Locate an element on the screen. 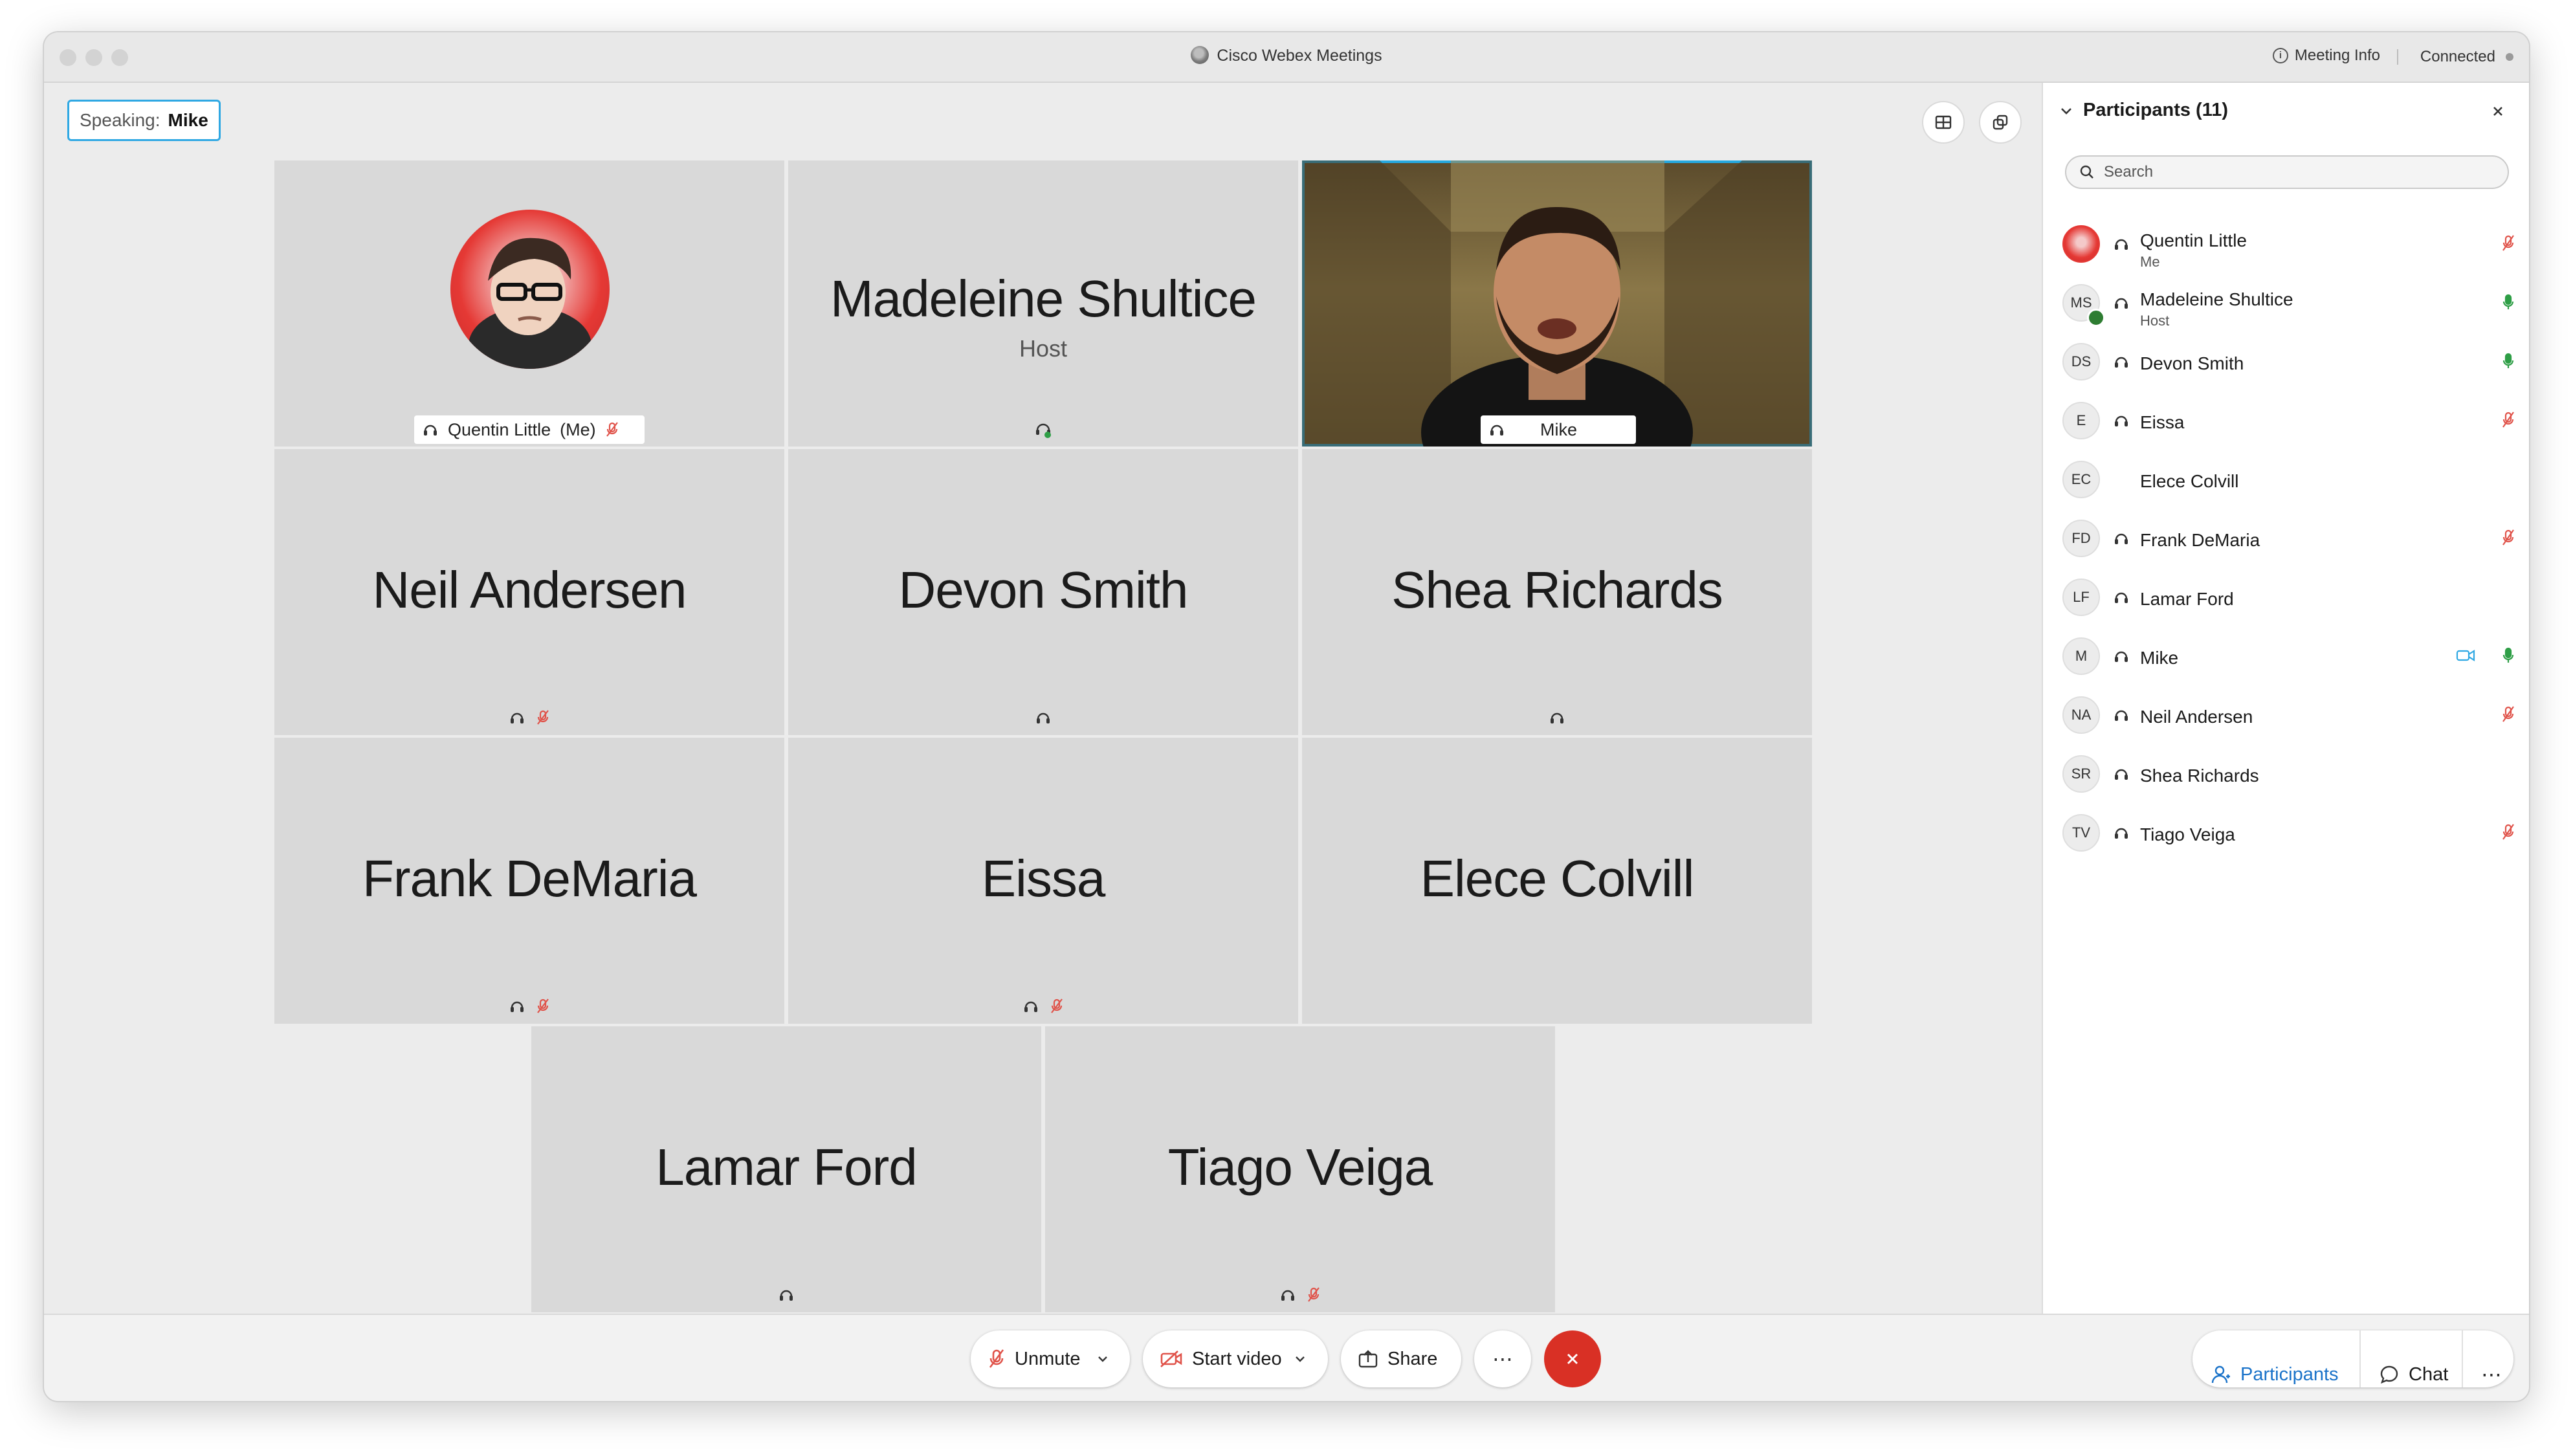  meeting-info-label: Meeting Info is located at coordinates (2337, 55).